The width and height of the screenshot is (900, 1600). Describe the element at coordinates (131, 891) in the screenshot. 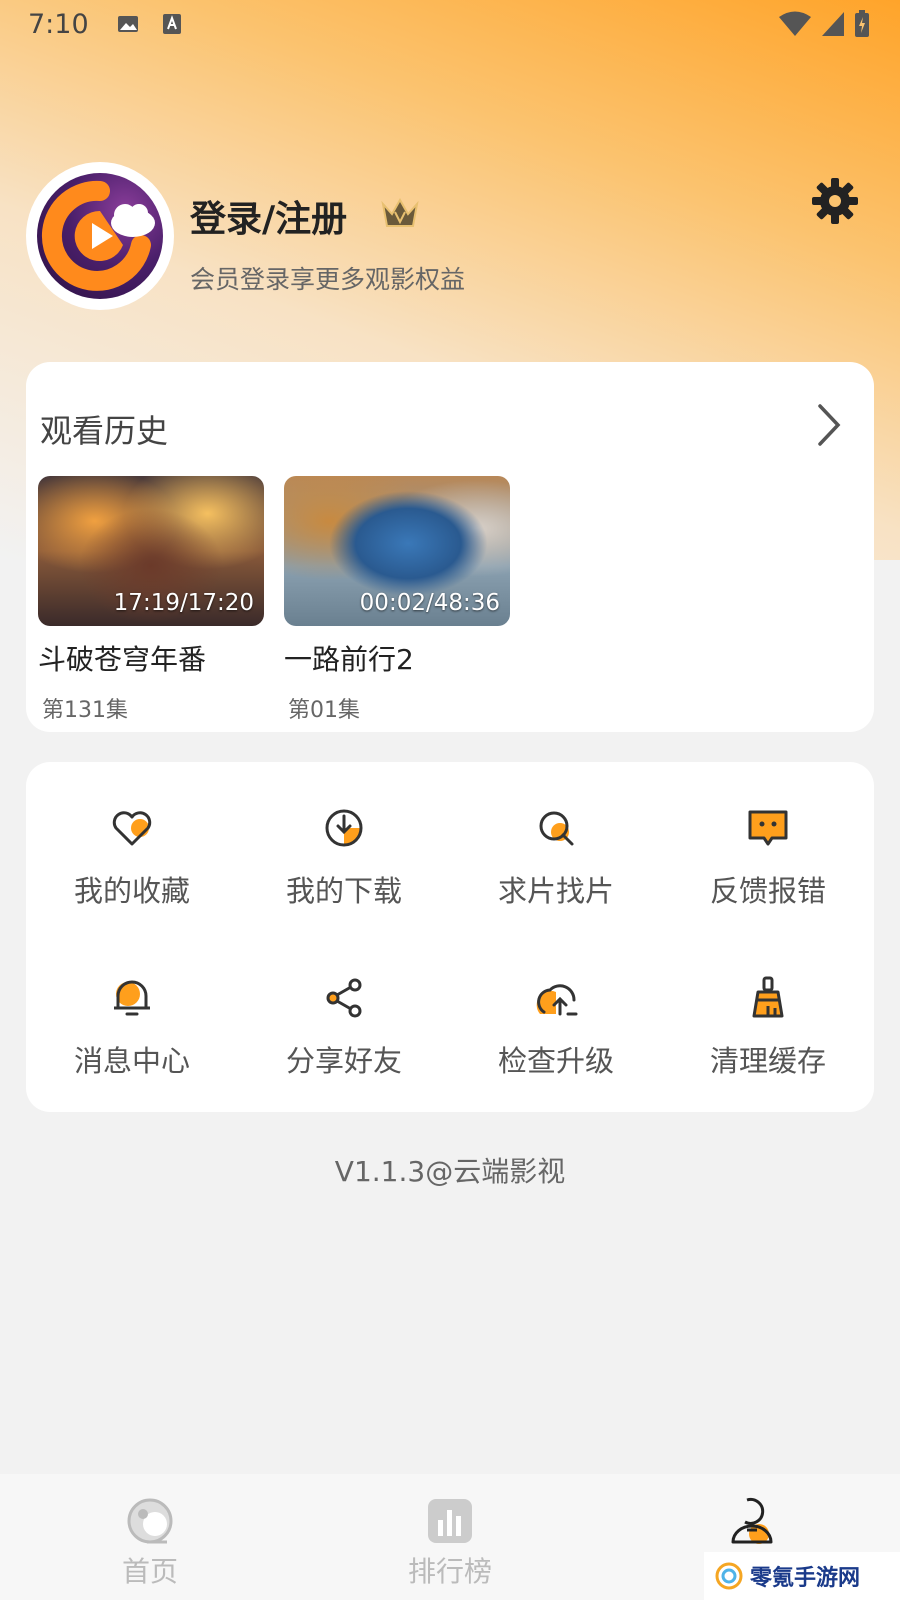

I see `menu-item-label: 我的收藏` at that location.